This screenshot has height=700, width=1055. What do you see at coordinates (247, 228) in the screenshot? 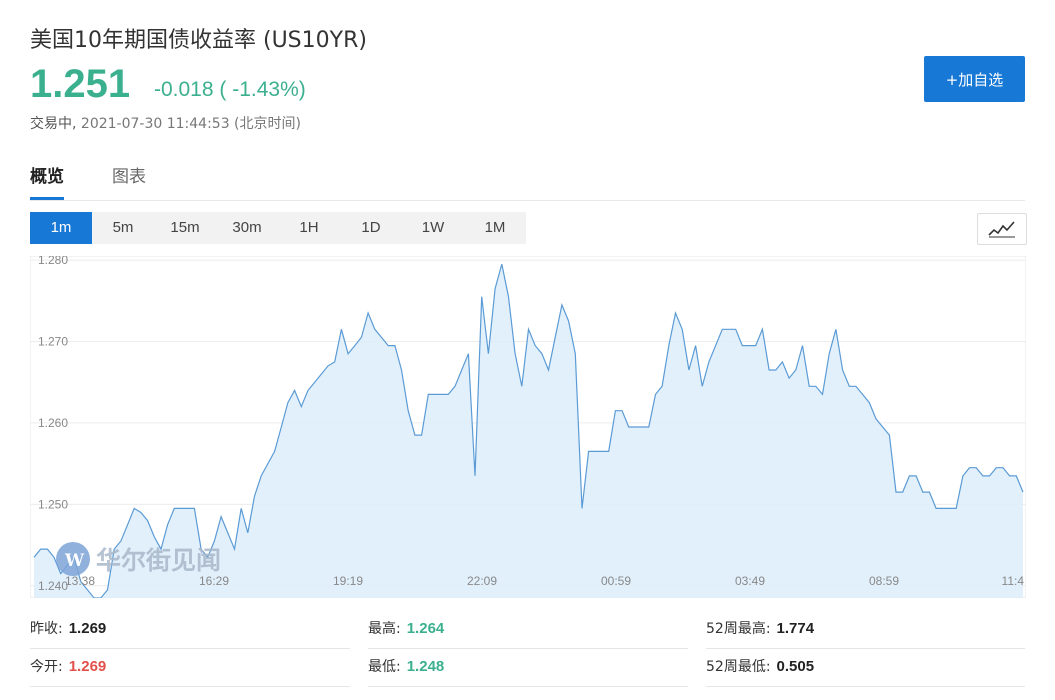
I see `period-30m: 30m` at bounding box center [247, 228].